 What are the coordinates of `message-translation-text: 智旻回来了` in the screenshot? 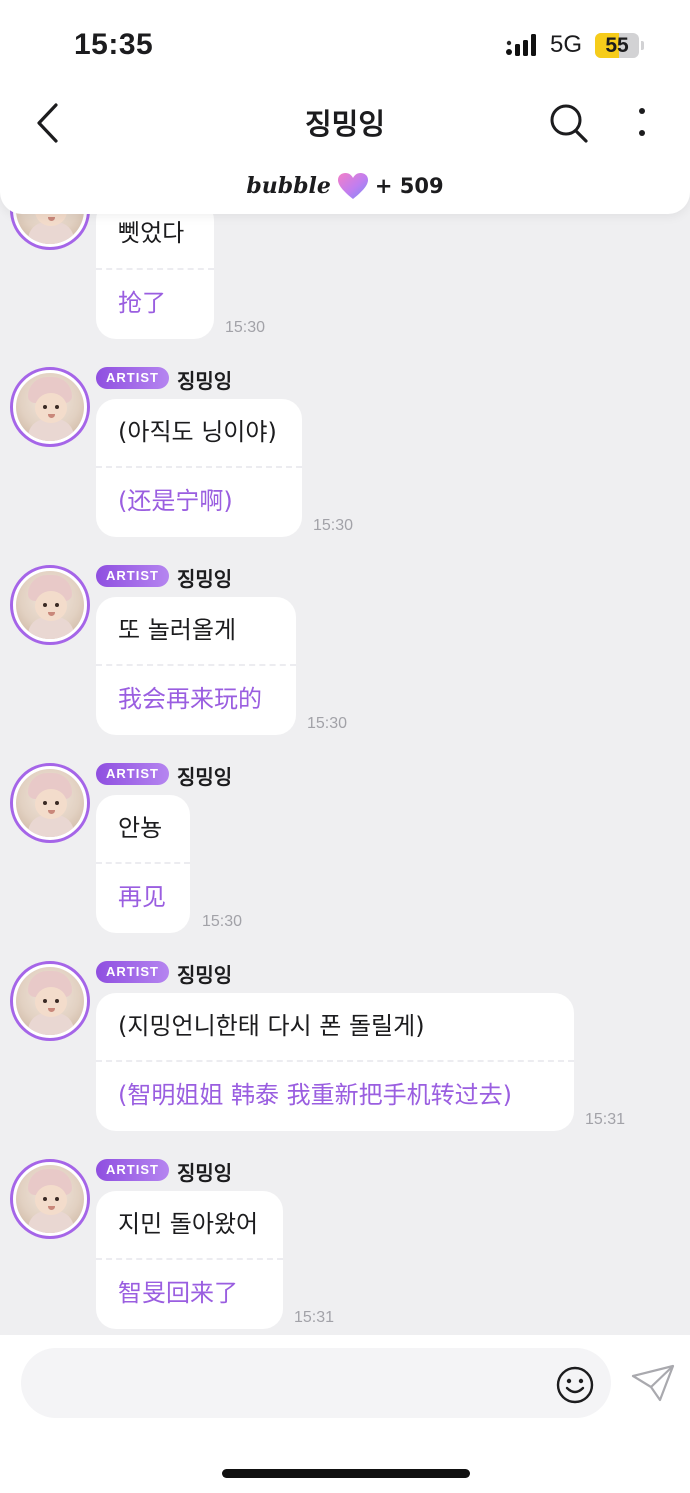 It's located at (178, 1293).